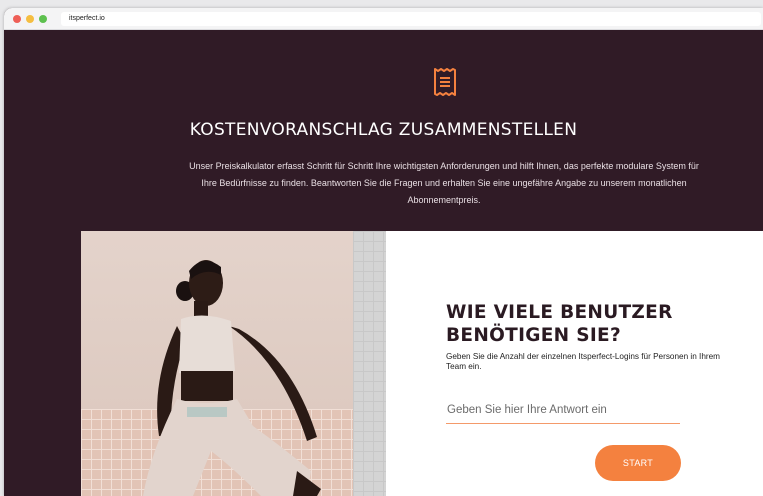 The height and width of the screenshot is (496, 763). What do you see at coordinates (559, 324) in the screenshot?
I see `question-title: WIE VIELE BENUTZER BENÖTIGEN SIE?` at bounding box center [559, 324].